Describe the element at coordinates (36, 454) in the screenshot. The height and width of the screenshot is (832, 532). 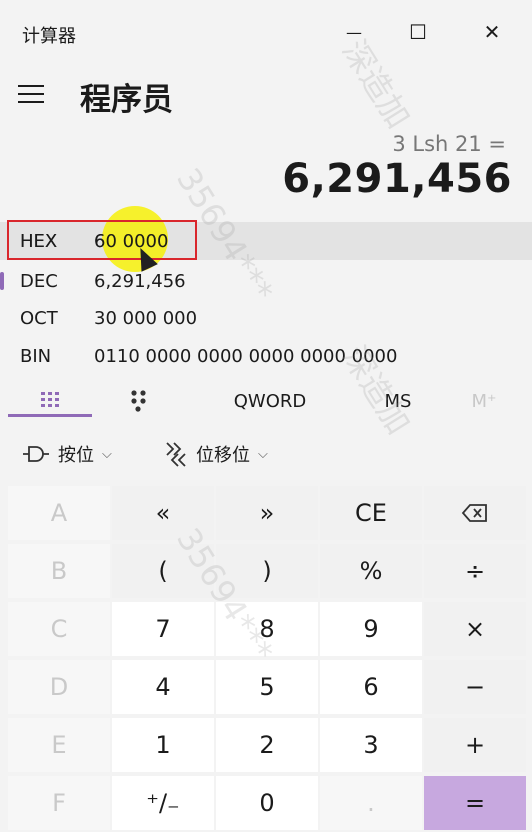
I see `logic-gate-icon` at that location.